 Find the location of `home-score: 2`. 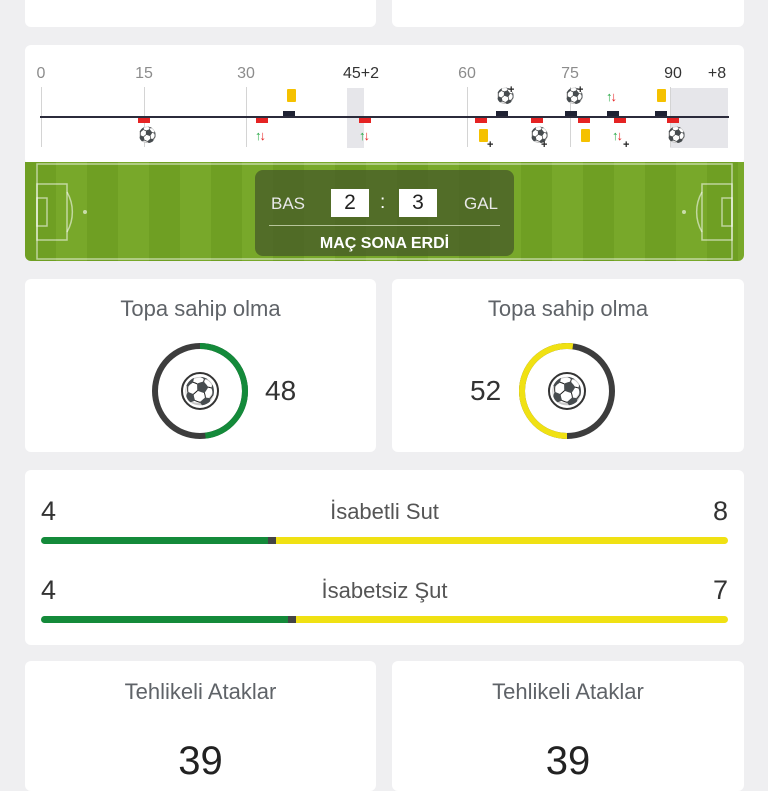

home-score: 2 is located at coordinates (350, 203).